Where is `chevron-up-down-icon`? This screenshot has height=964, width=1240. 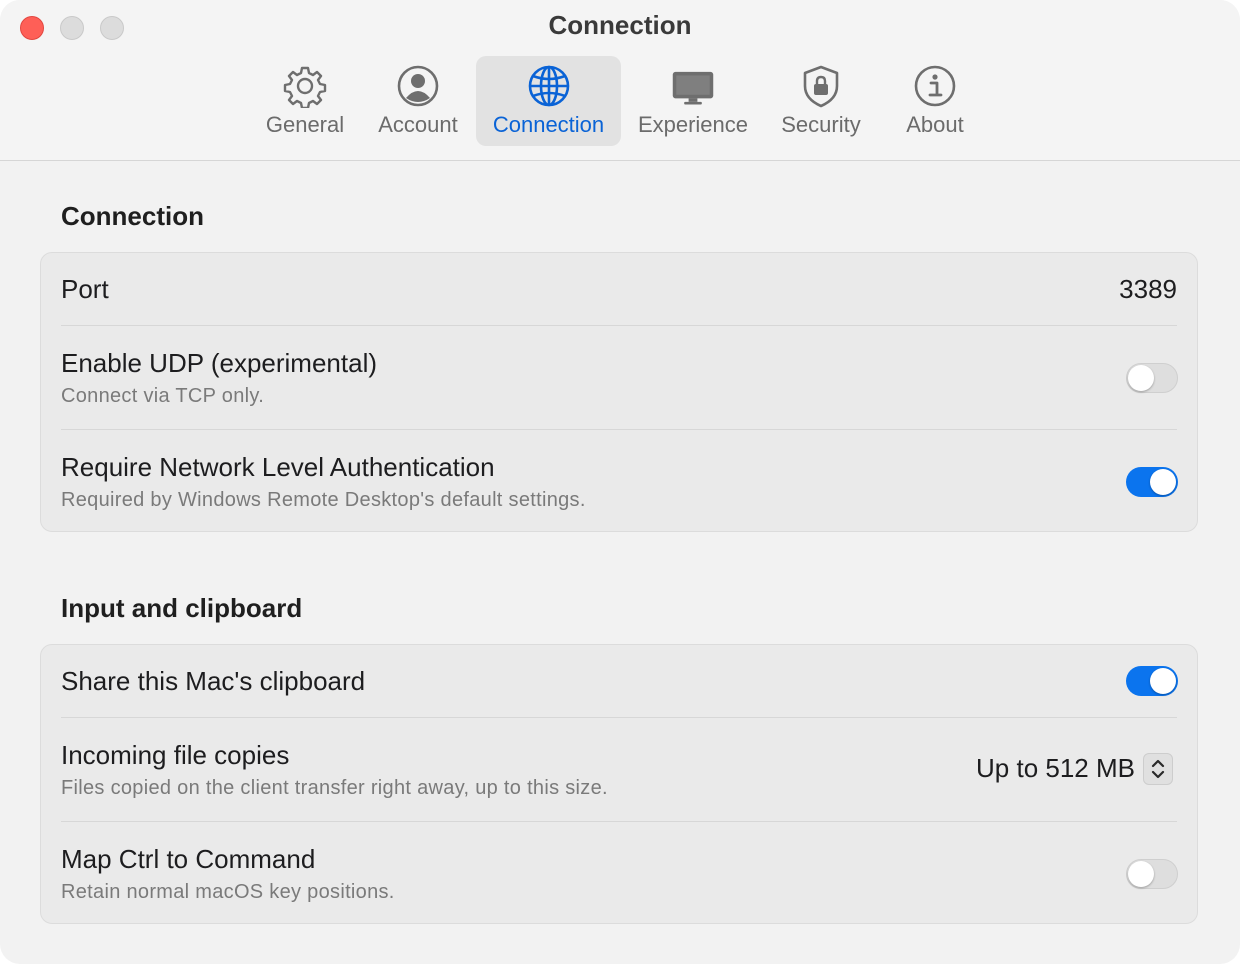 chevron-up-down-icon is located at coordinates (1158, 769).